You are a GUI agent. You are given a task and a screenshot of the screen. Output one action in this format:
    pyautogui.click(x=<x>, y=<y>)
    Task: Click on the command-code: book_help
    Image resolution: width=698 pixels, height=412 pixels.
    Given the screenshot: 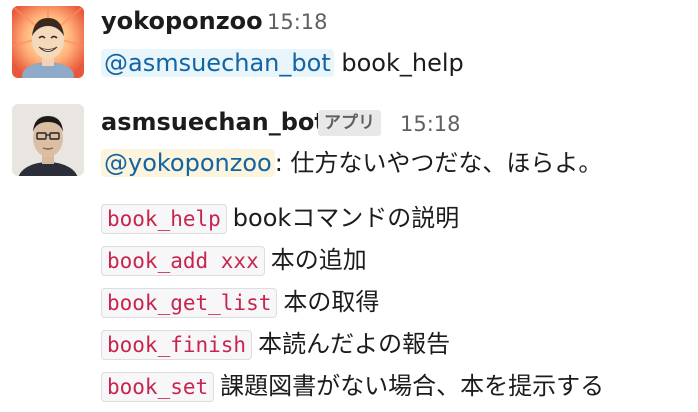 What is the action you would take?
    pyautogui.click(x=164, y=219)
    